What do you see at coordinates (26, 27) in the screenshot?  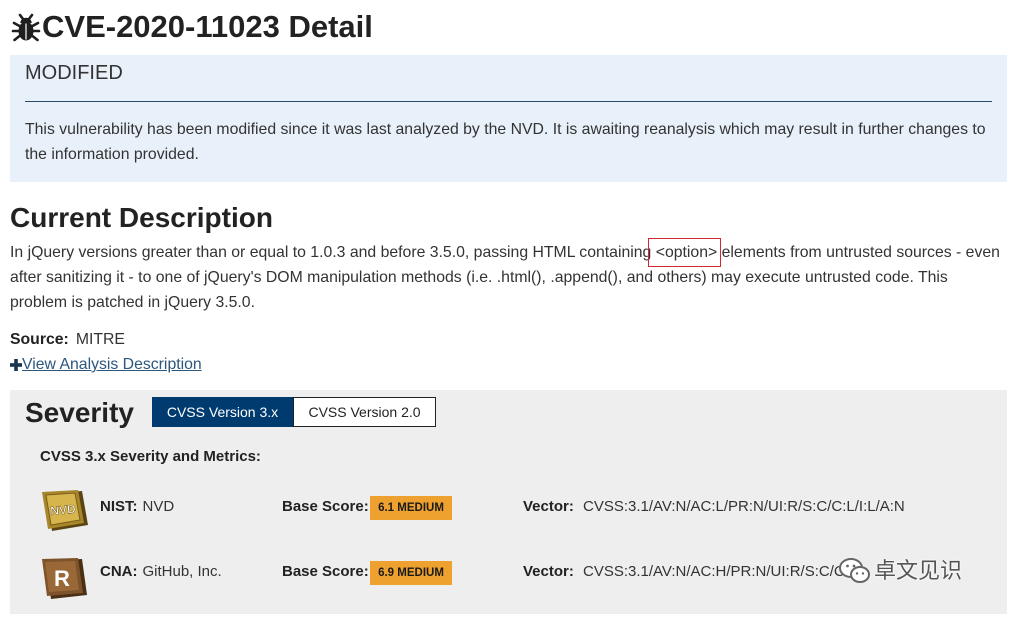 I see `bug-icon` at bounding box center [26, 27].